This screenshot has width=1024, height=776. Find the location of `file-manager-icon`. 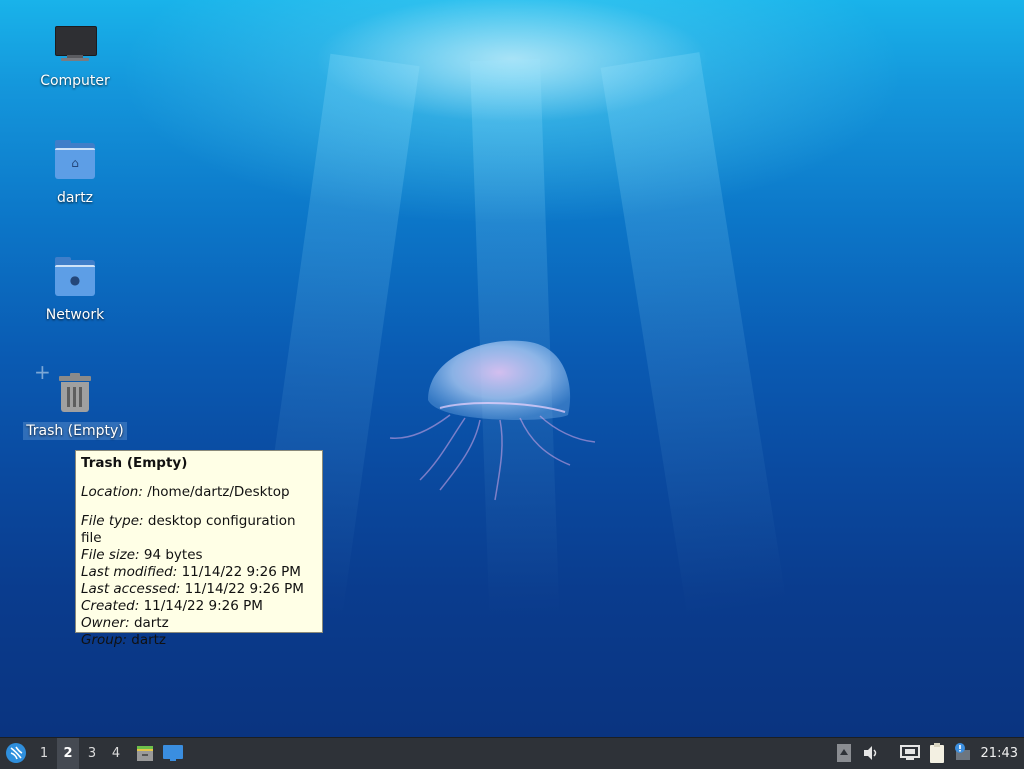

file-manager-icon is located at coordinates (145, 753).